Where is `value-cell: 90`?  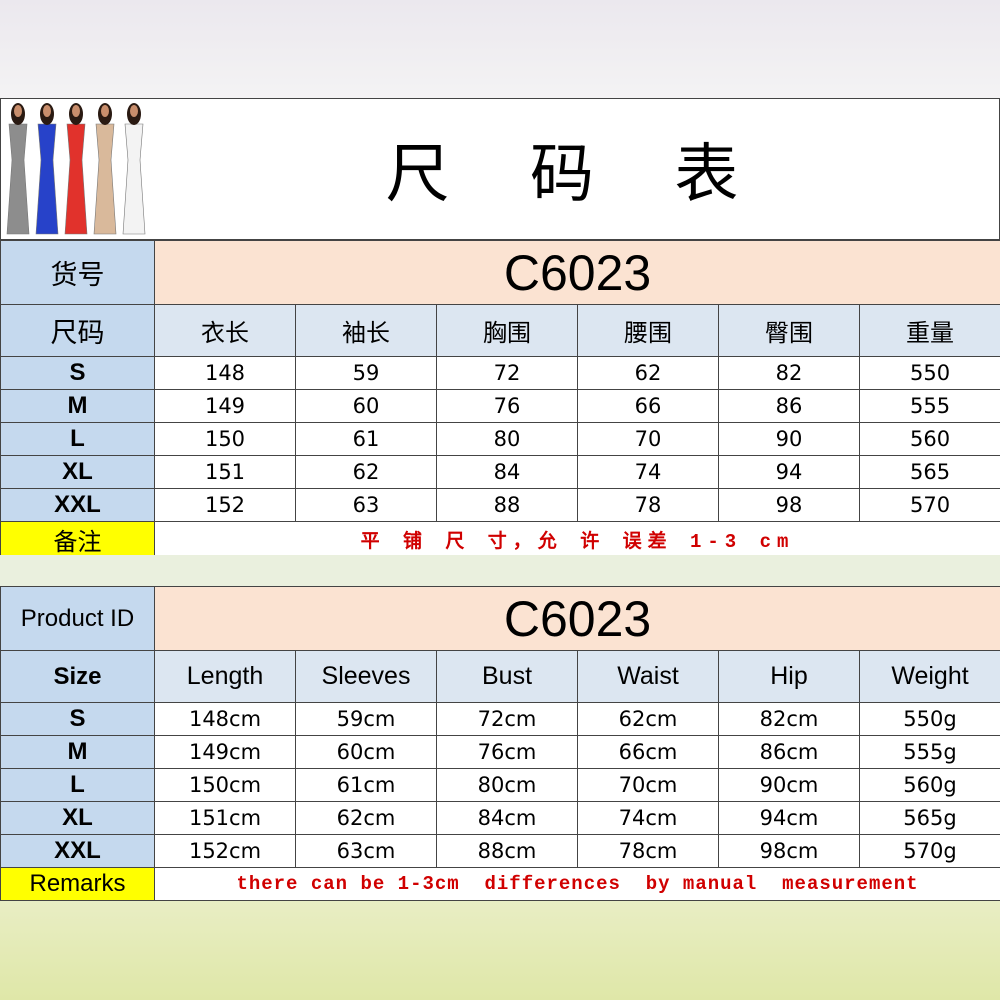 value-cell: 90 is located at coordinates (789, 439).